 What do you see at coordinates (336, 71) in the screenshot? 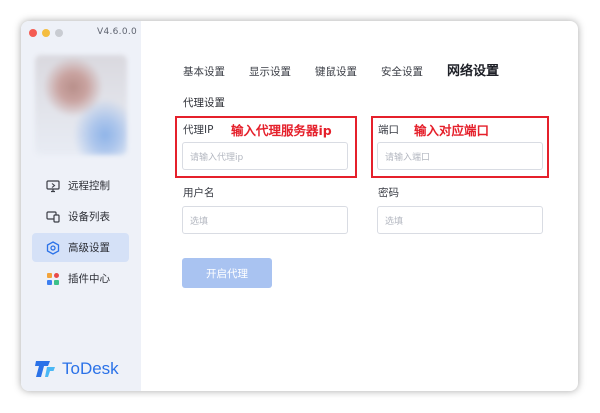
I see `tab-keyboard-mouse-settings: 键鼠设置` at bounding box center [336, 71].